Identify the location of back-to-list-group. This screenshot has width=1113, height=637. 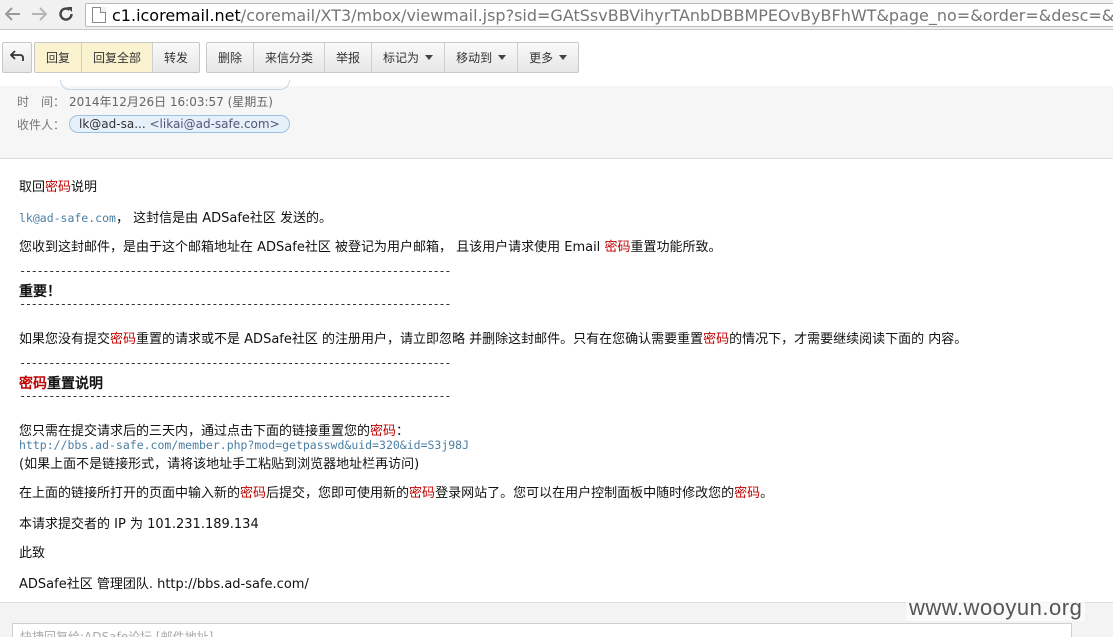
(17, 57).